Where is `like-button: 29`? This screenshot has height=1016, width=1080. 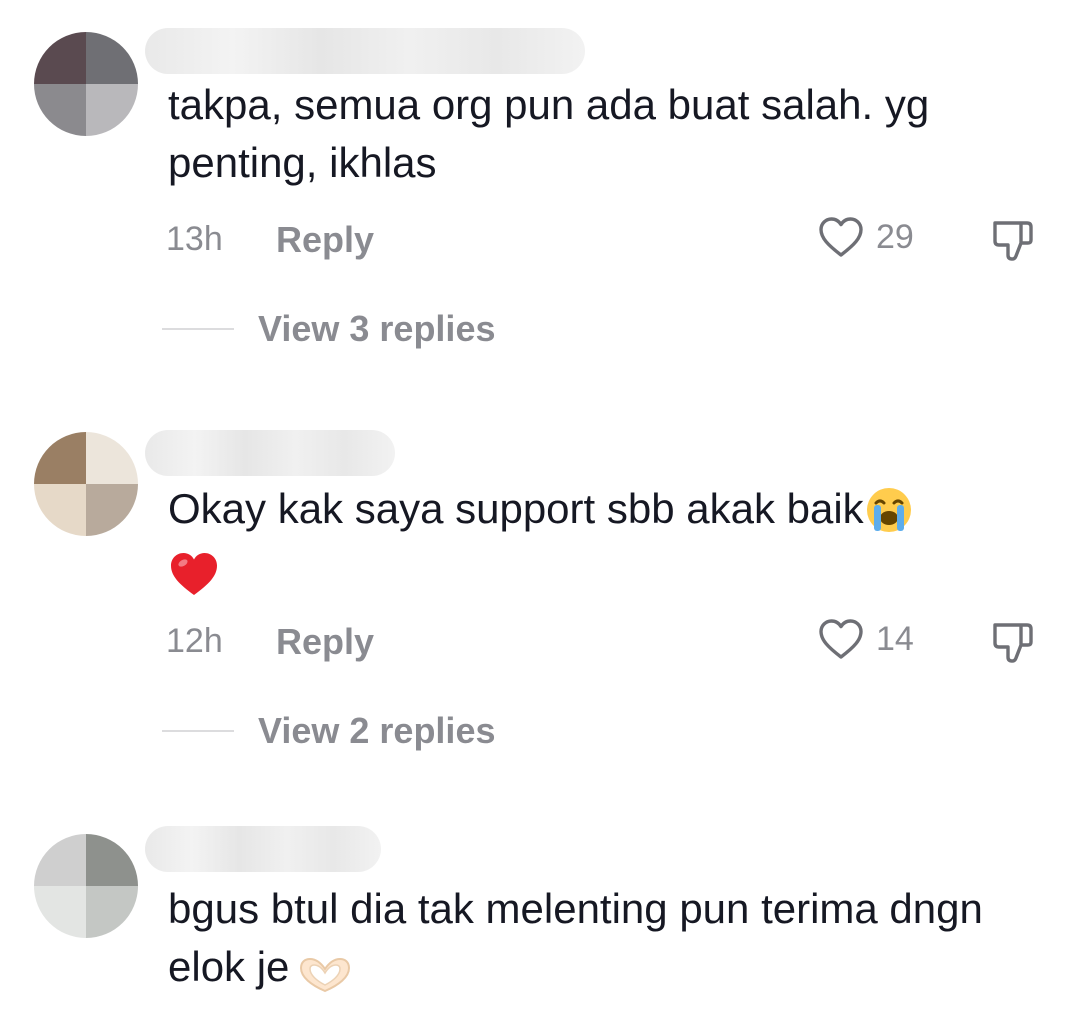 like-button: 29 is located at coordinates (866, 237).